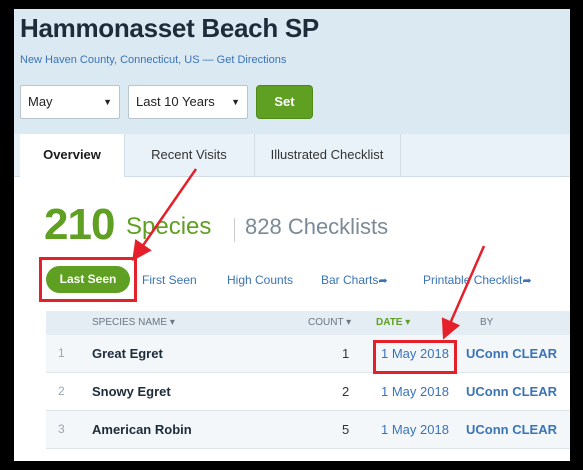  What do you see at coordinates (463, 292) in the screenshot?
I see `arrow-to-date-icon` at bounding box center [463, 292].